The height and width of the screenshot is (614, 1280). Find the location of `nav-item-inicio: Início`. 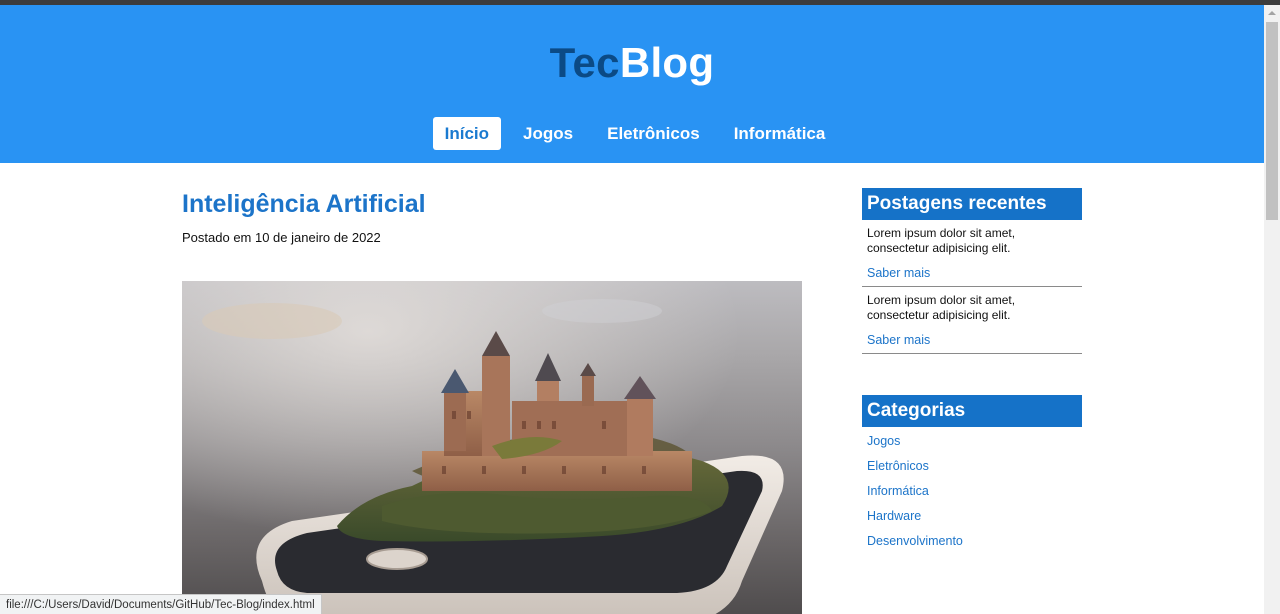

nav-item-inicio: Início is located at coordinates (467, 133).